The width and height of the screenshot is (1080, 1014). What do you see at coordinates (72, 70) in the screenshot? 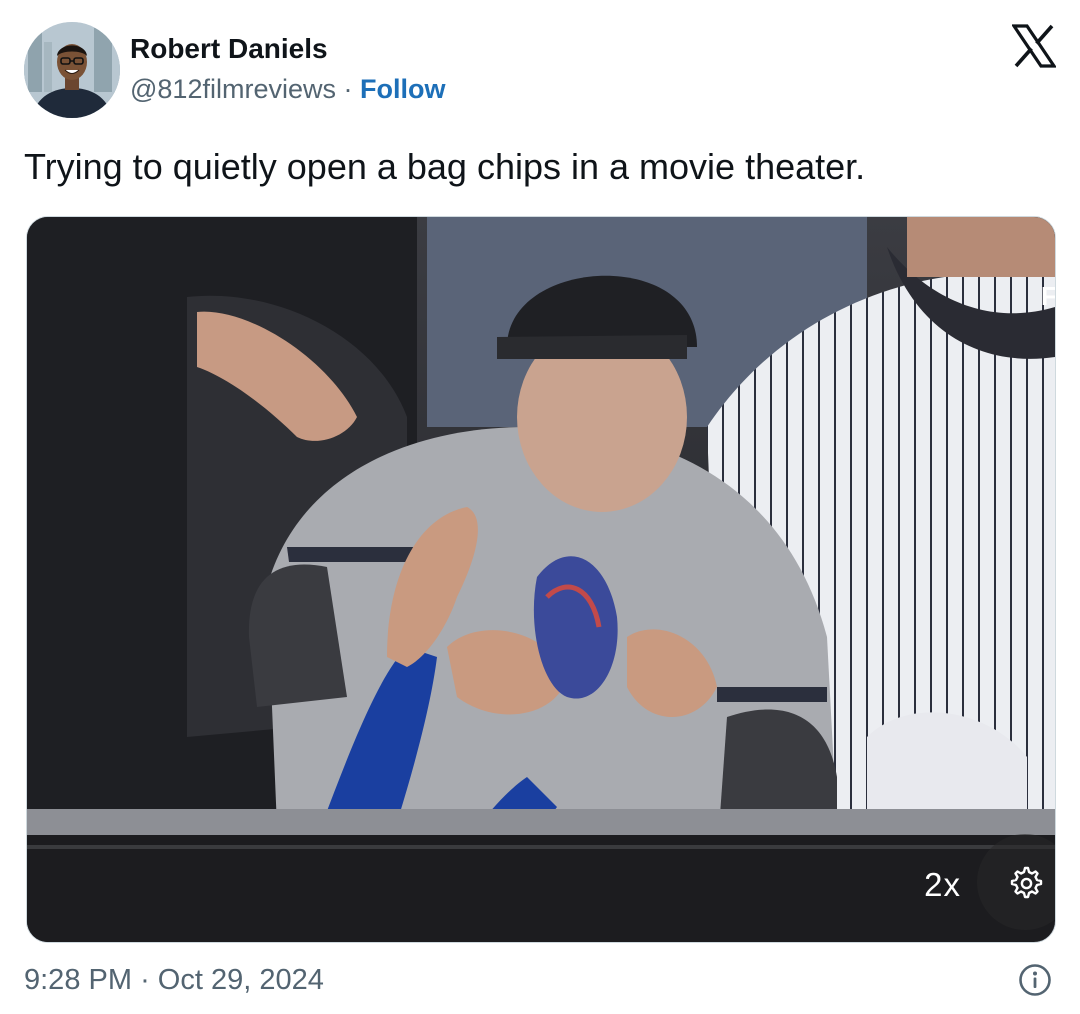
I see `author-avatar` at bounding box center [72, 70].